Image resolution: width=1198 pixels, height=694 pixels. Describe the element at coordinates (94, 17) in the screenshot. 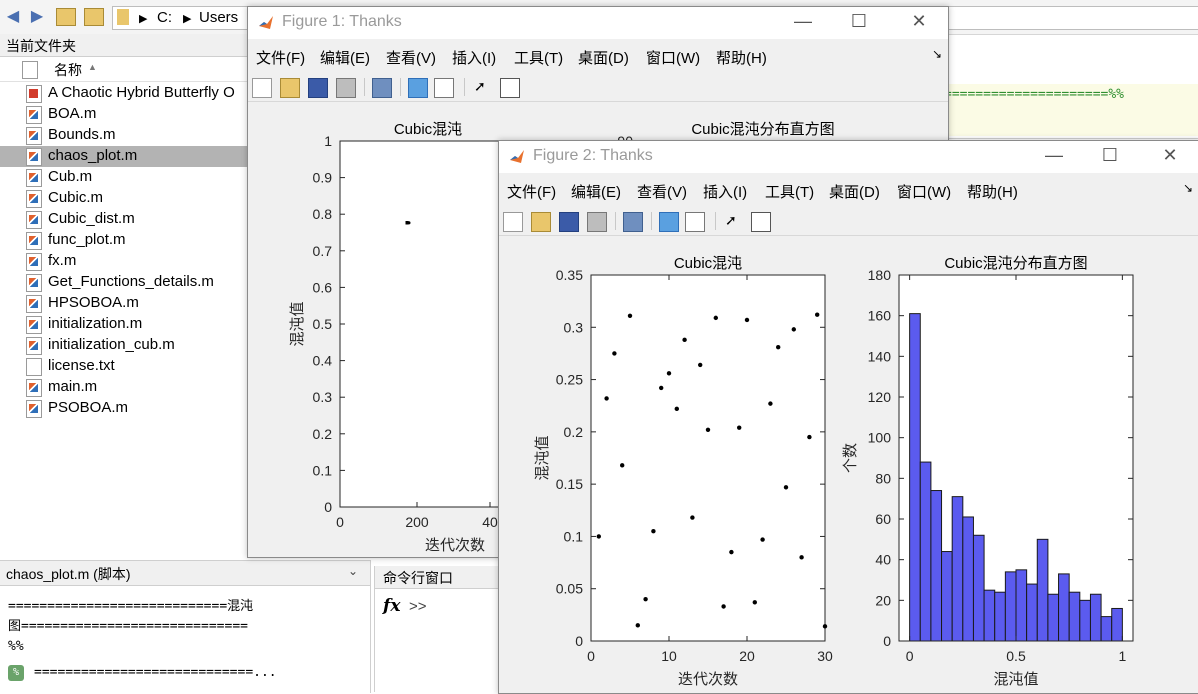

I see `browse-folder-icon` at that location.